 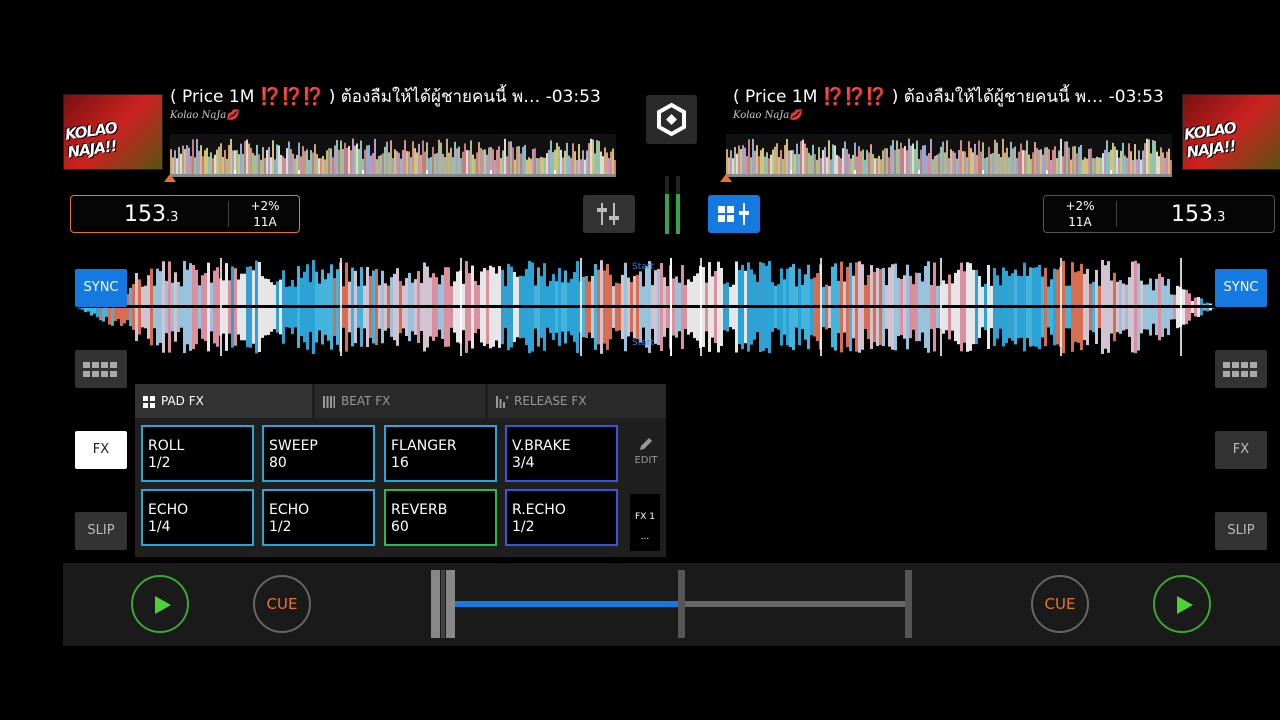 I want to click on pencil-icon, so click(x=646, y=444).